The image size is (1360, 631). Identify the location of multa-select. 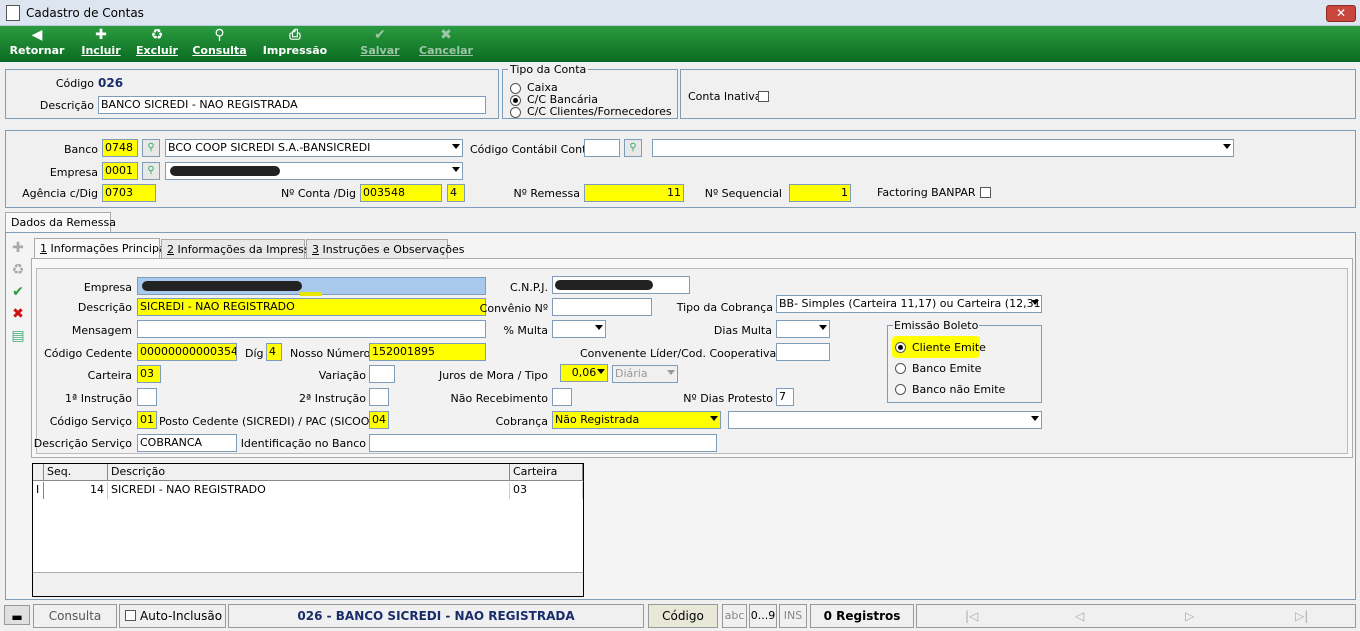
(579, 329).